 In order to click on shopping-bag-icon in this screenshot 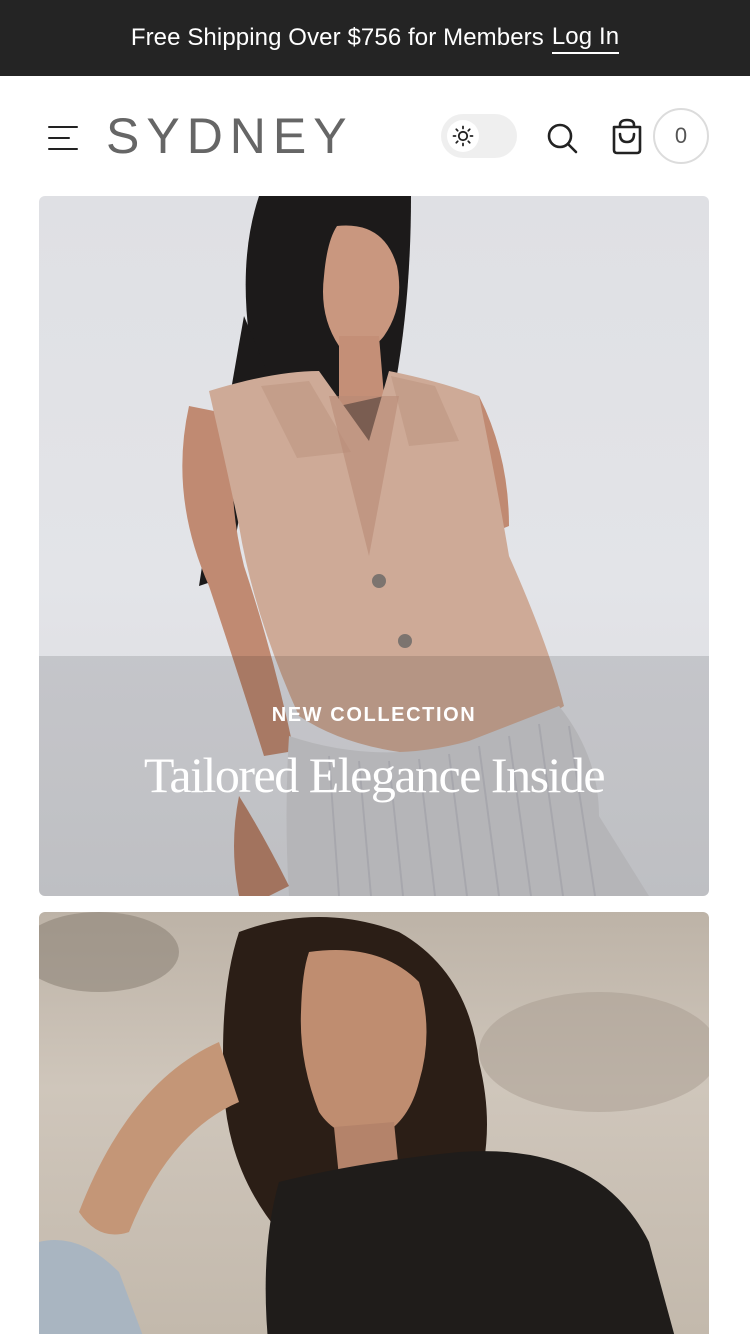, I will do `click(627, 137)`.